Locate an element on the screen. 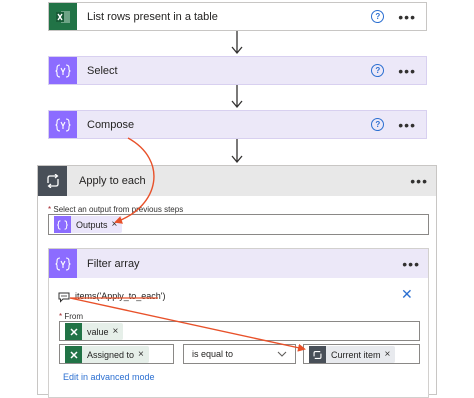 The width and height of the screenshot is (474, 398). step-card-select: Select ? ••• is located at coordinates (237, 70).